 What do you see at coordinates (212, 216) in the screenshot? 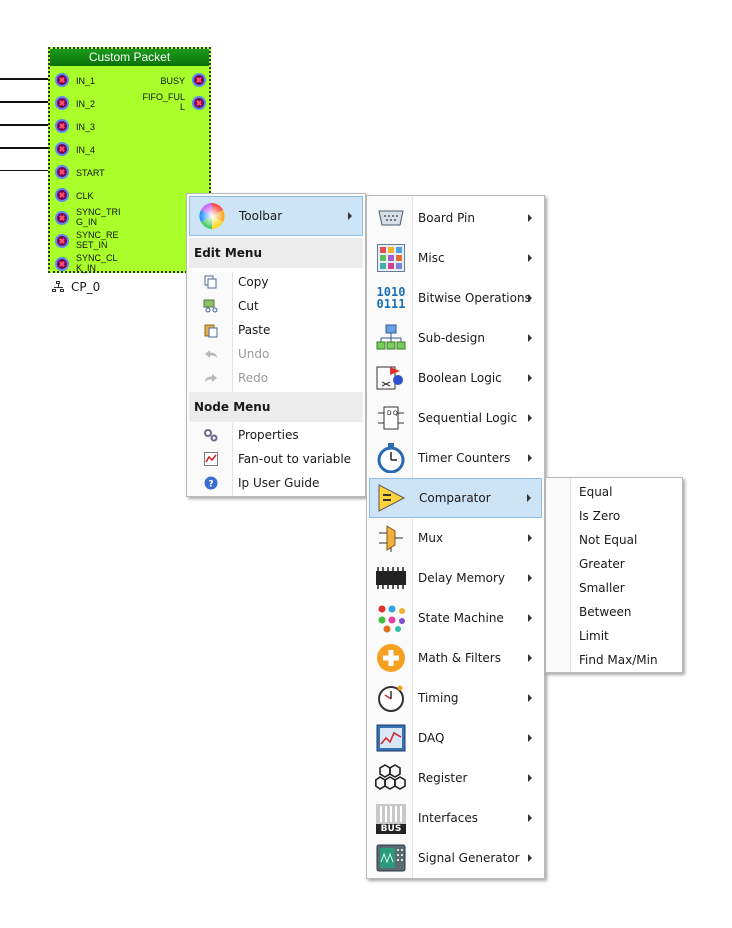
I see `color-wheel-icon` at bounding box center [212, 216].